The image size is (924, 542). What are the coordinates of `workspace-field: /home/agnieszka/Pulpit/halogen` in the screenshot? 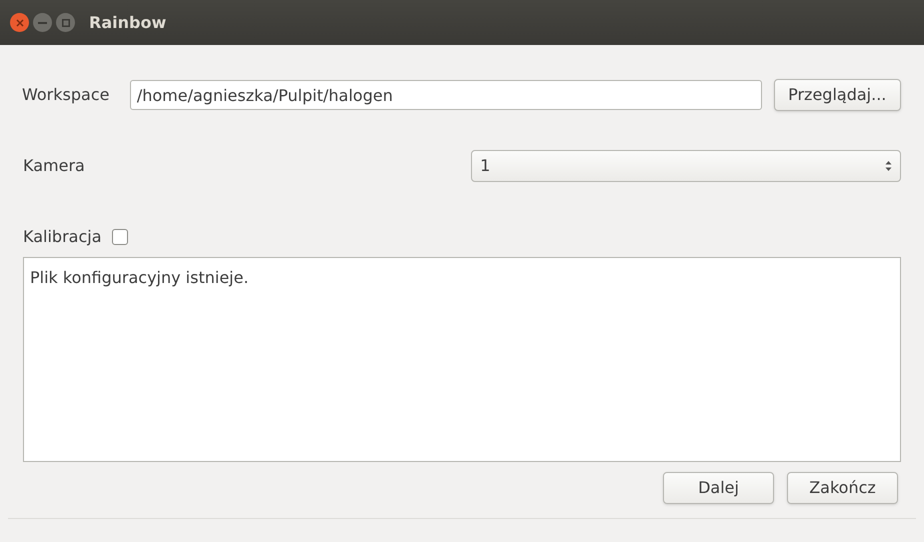 It's located at (446, 95).